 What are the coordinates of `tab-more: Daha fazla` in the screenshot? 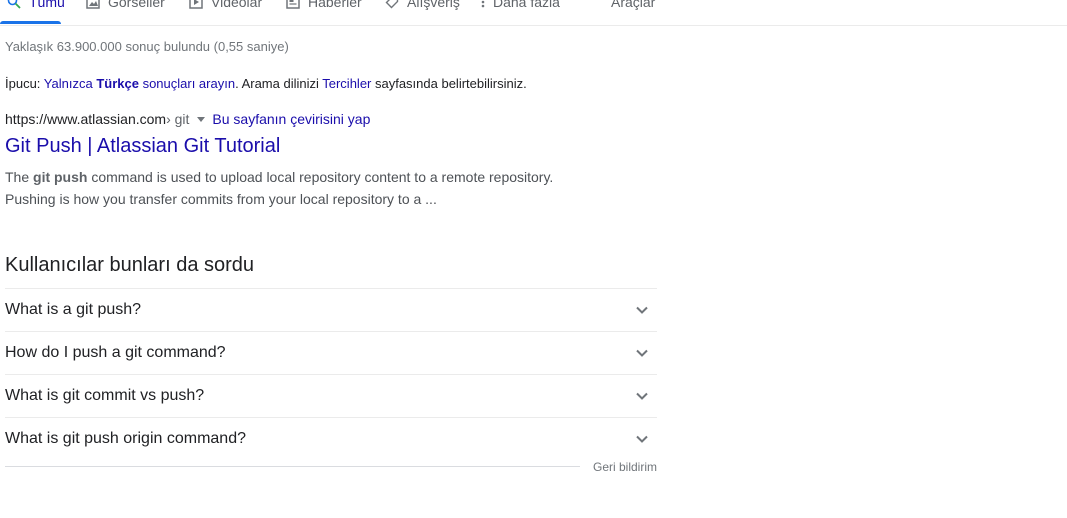 It's located at (520, 6).